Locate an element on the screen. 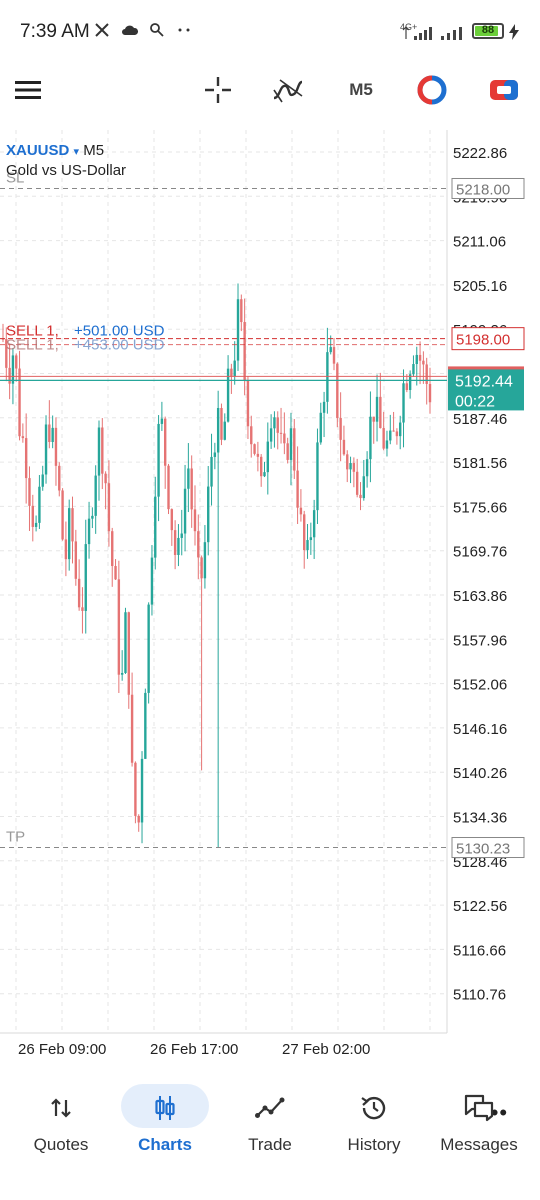 This screenshot has width=540, height=1200. symbol-header: XAUUSD ▾ M5 is located at coordinates (55, 150).